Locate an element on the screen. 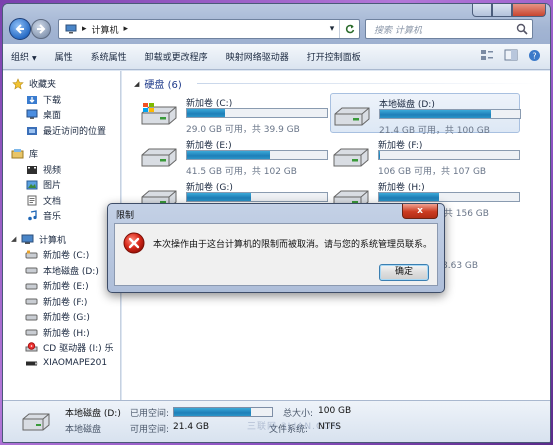 This screenshot has height=445, width=553. chevron-down-icon: ◢ is located at coordinates (15, 239).